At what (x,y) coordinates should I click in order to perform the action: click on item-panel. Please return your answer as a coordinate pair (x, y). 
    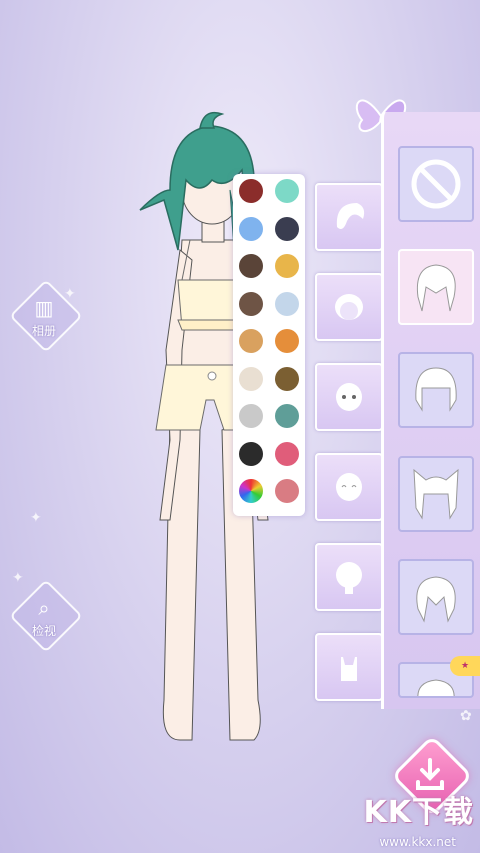
    Looking at the image, I should click on (430, 410).